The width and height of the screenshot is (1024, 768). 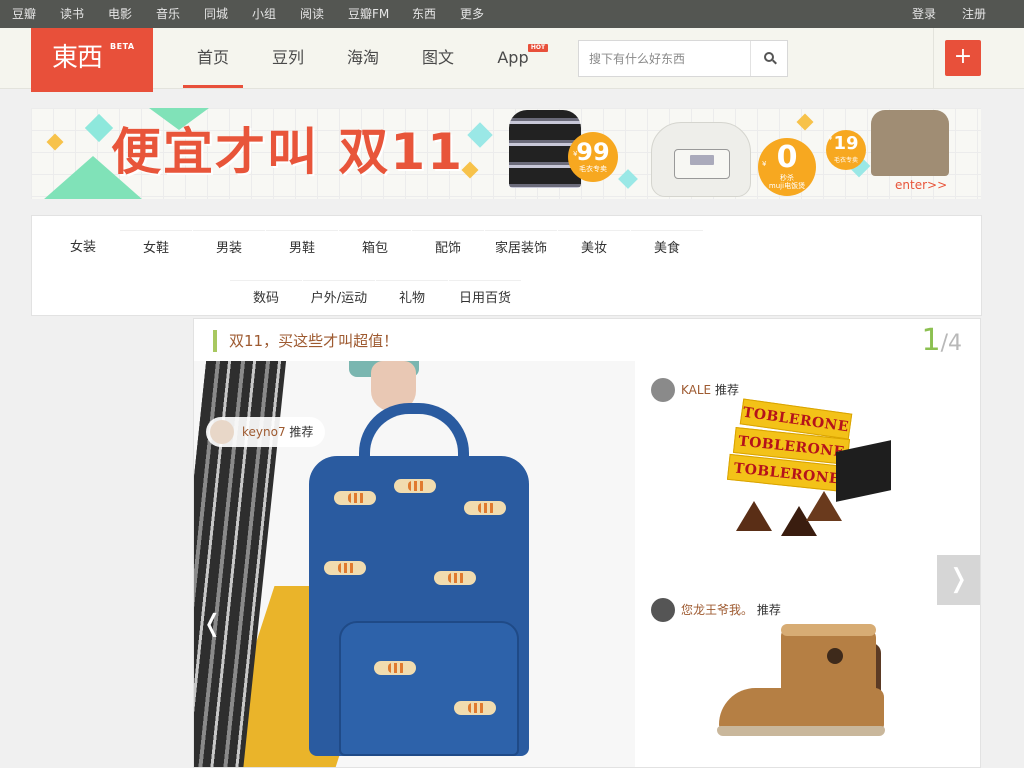 What do you see at coordinates (924, 14) in the screenshot?
I see `login-link: 登录` at bounding box center [924, 14].